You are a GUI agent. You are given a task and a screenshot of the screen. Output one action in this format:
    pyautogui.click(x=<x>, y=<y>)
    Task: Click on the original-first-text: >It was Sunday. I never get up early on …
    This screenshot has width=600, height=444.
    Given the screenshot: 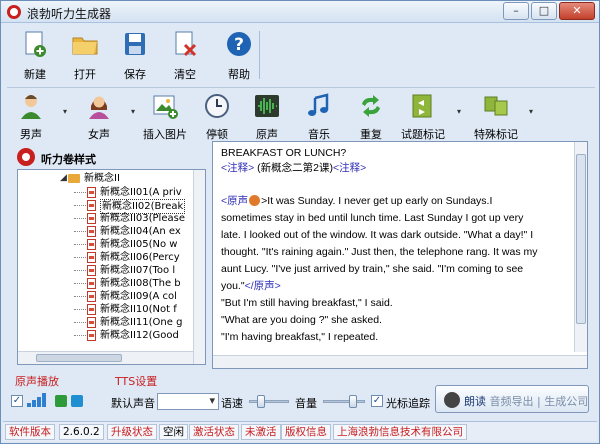 What is the action you would take?
    pyautogui.click(x=377, y=201)
    